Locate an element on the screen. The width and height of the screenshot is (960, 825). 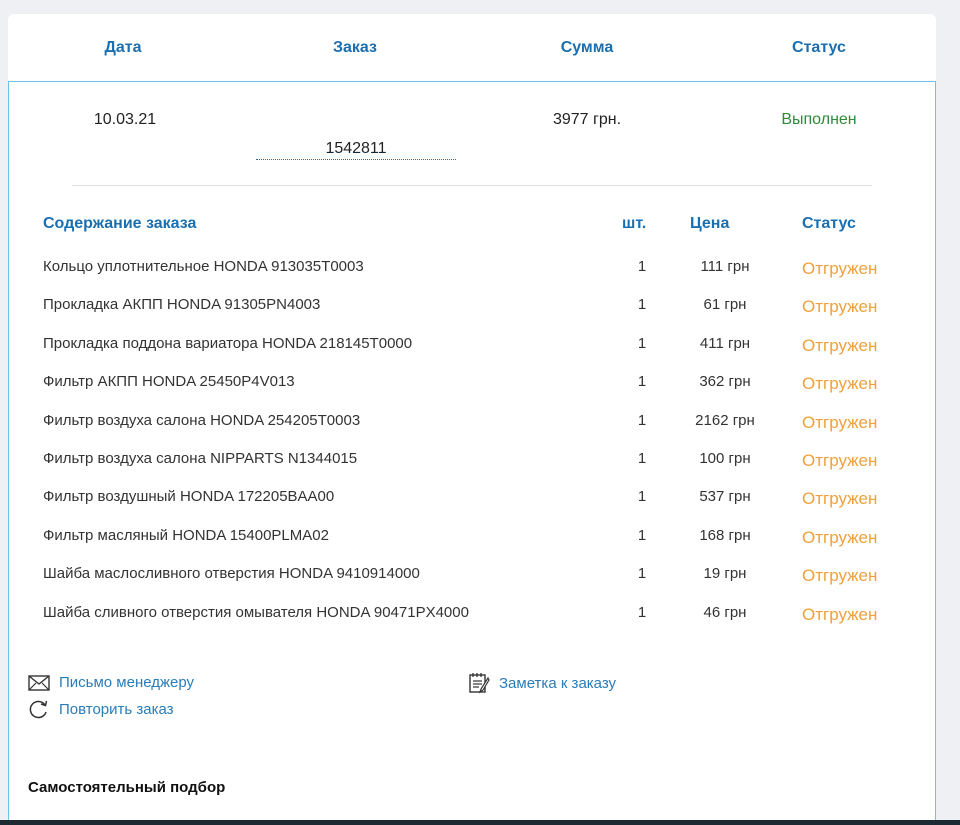
item-price: 61 грн is located at coordinates (725, 305).